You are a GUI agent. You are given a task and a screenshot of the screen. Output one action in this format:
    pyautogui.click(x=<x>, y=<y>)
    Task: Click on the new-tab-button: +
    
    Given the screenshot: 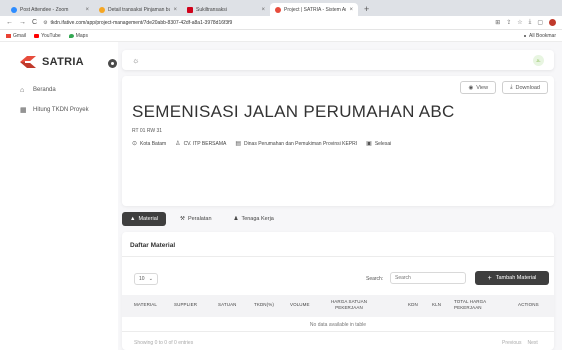 What is the action you would take?
    pyautogui.click(x=366, y=9)
    